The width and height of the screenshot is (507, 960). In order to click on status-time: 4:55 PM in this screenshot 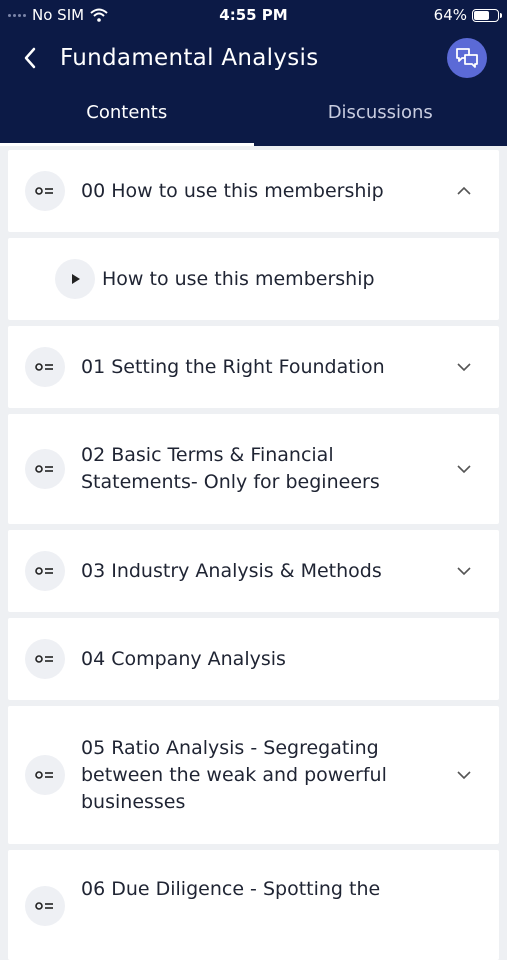, I will do `click(253, 15)`.